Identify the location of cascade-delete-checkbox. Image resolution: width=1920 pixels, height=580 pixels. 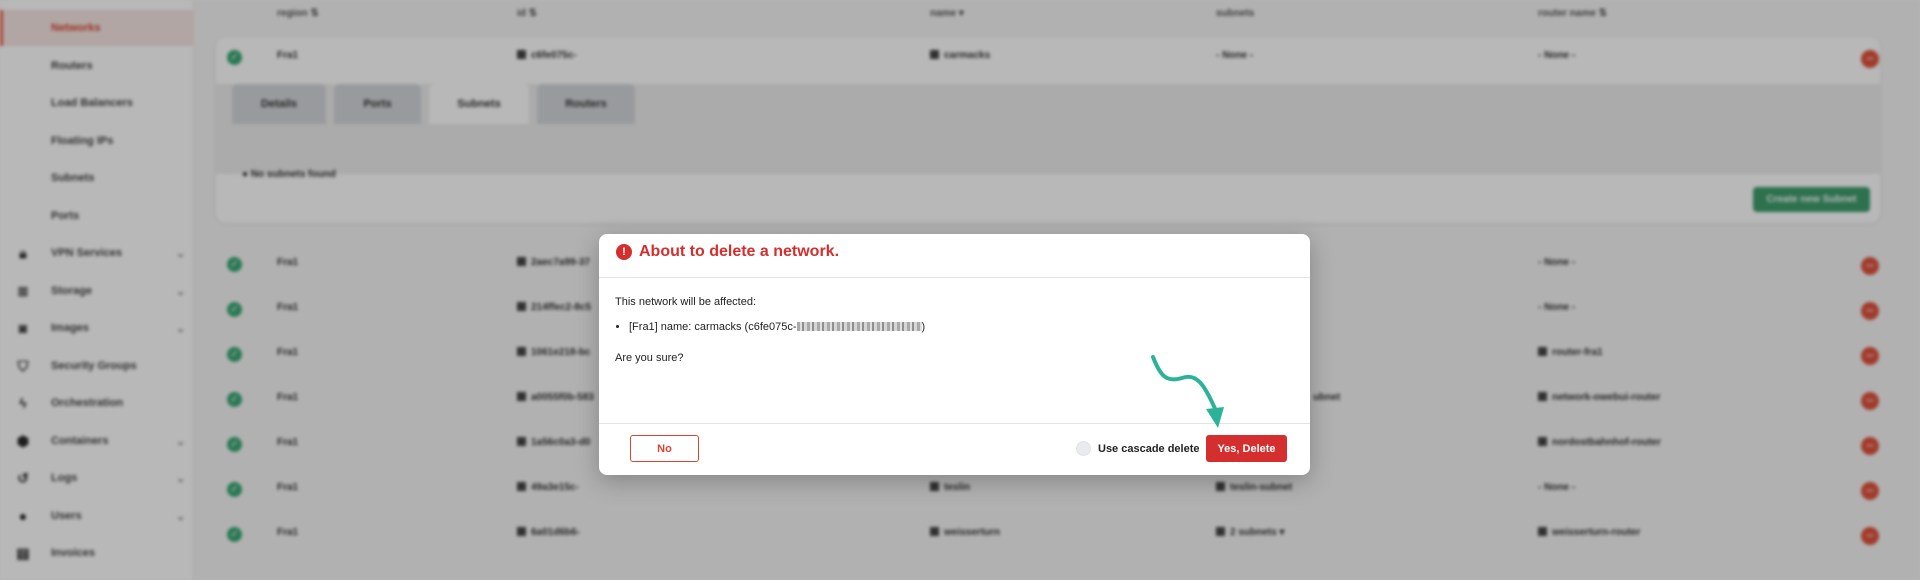
(1083, 448).